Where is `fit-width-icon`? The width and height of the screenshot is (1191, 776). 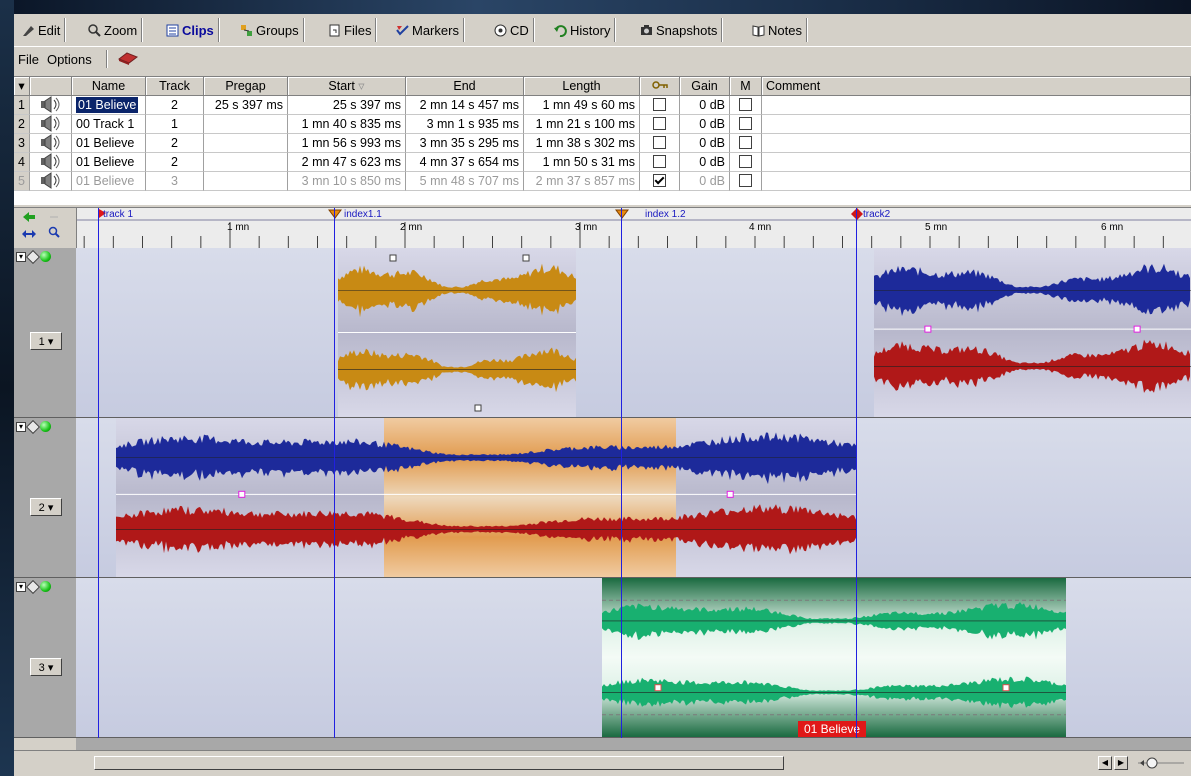 fit-width-icon is located at coordinates (29, 235).